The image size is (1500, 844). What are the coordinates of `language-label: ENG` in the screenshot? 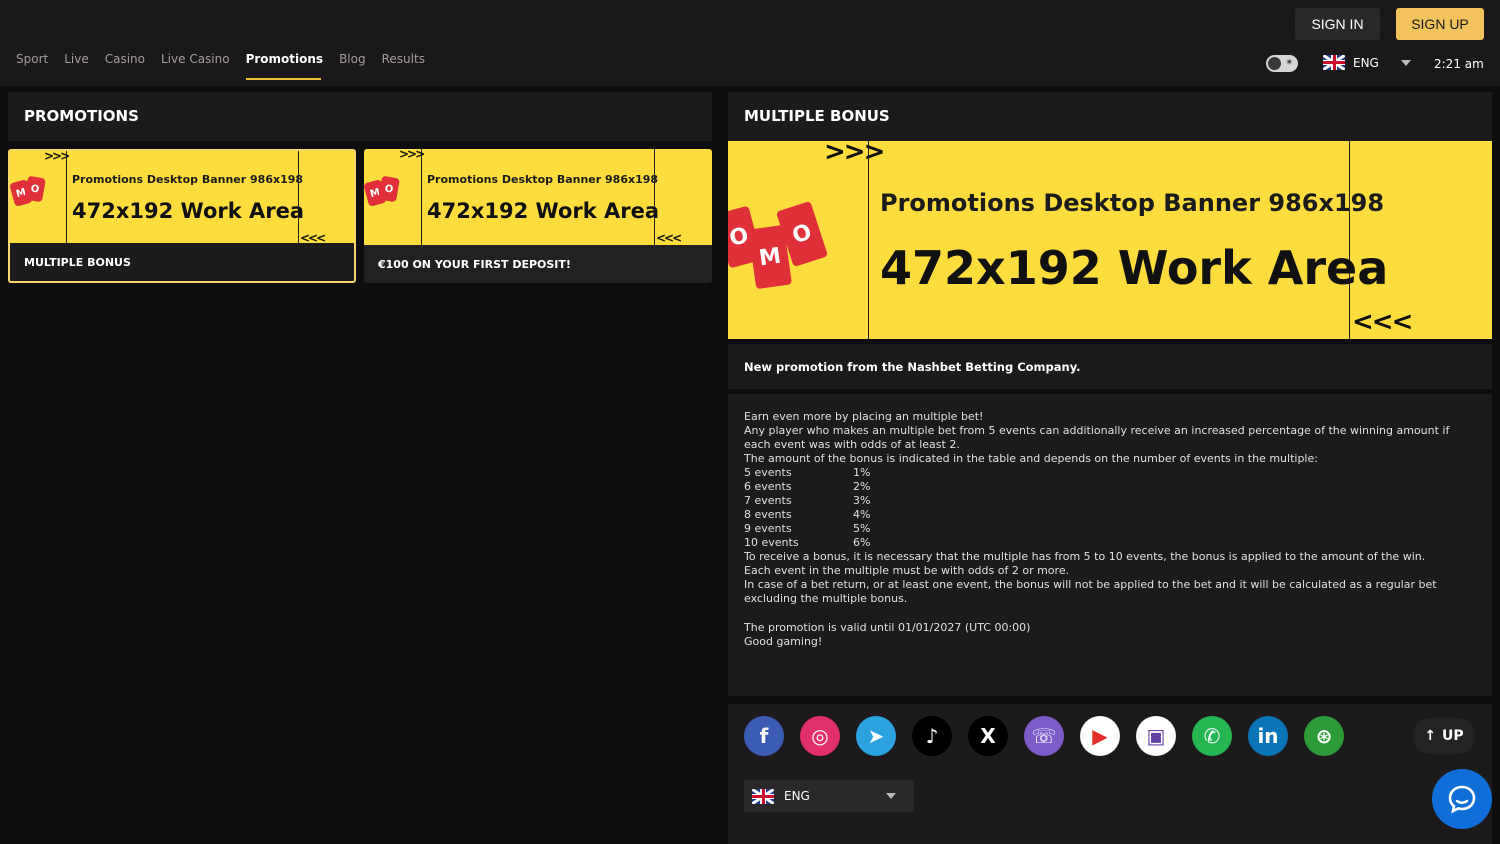 It's located at (1366, 62).